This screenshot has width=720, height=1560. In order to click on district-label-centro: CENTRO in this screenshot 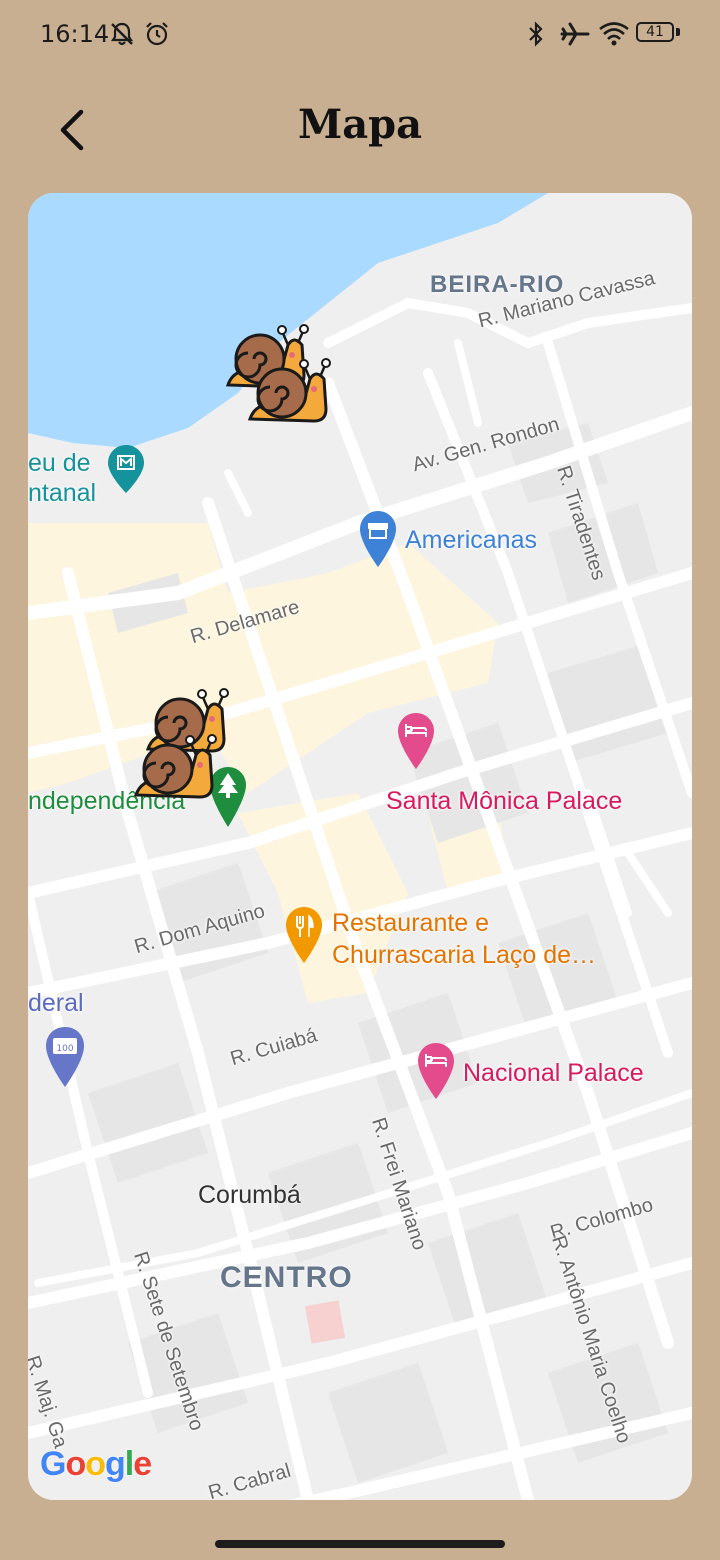, I will do `click(286, 1277)`.